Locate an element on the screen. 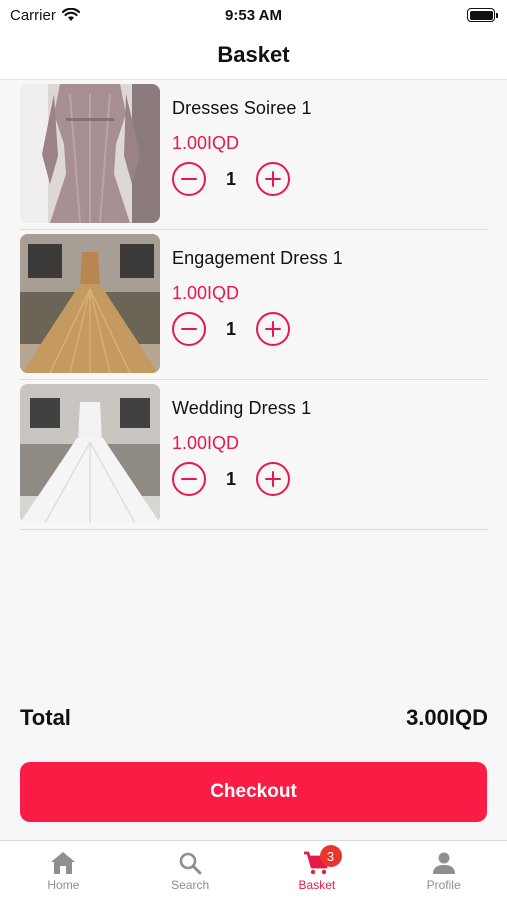 This screenshot has height=900, width=507. total-label: Total is located at coordinates (45, 717).